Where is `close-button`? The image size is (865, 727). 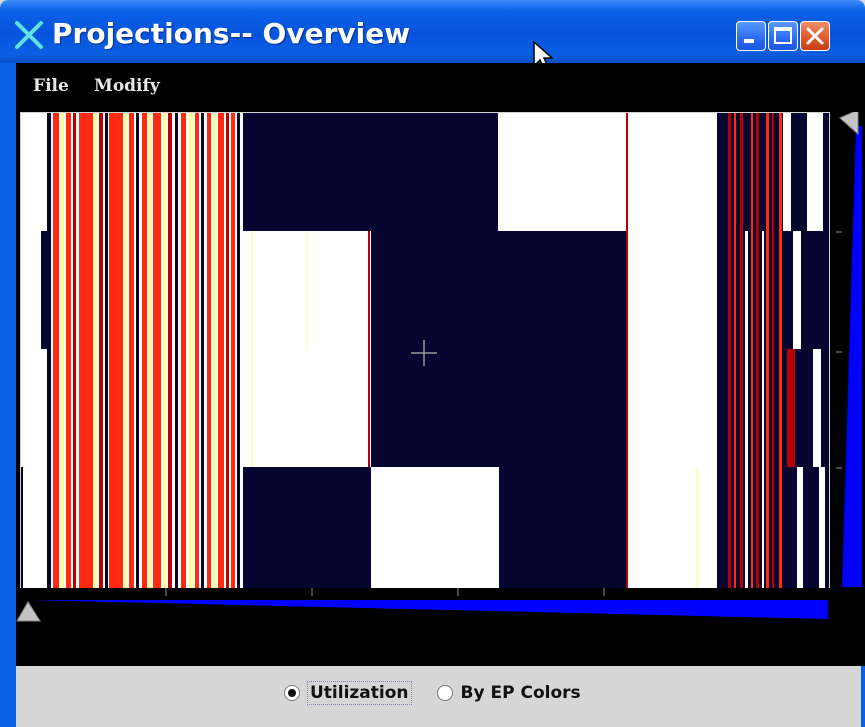
close-button is located at coordinates (815, 36).